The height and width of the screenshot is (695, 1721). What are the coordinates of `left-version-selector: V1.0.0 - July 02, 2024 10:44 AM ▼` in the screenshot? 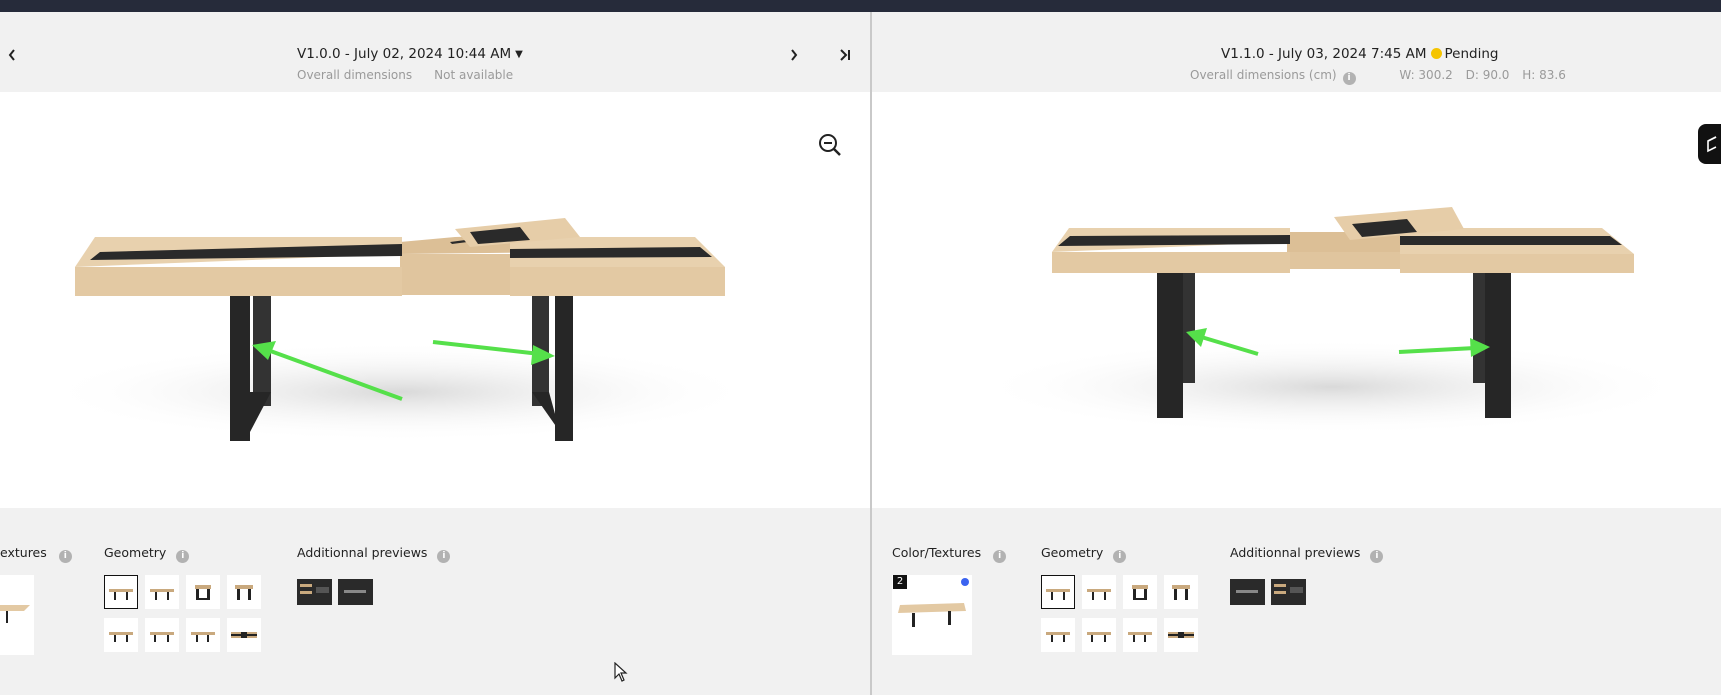 It's located at (410, 54).